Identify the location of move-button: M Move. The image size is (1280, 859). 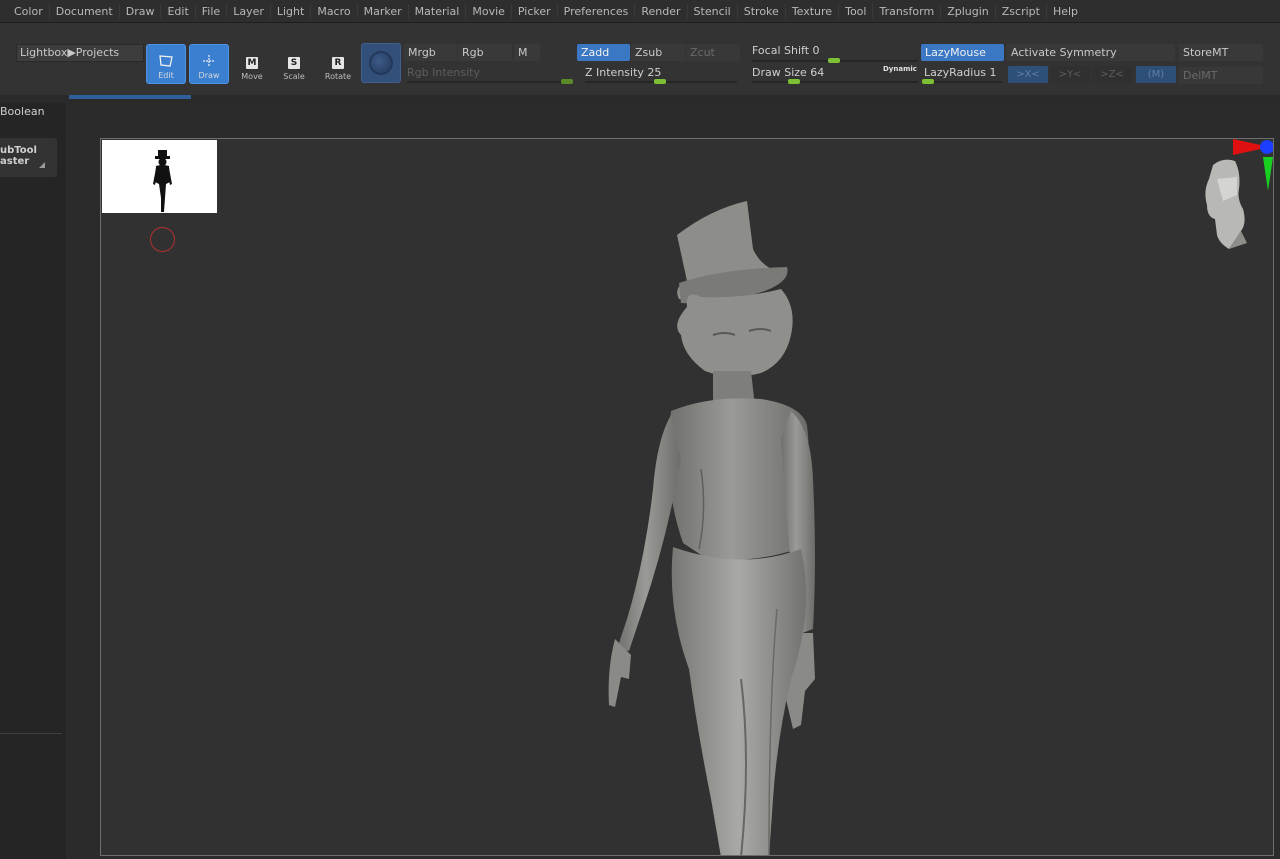
(252, 64).